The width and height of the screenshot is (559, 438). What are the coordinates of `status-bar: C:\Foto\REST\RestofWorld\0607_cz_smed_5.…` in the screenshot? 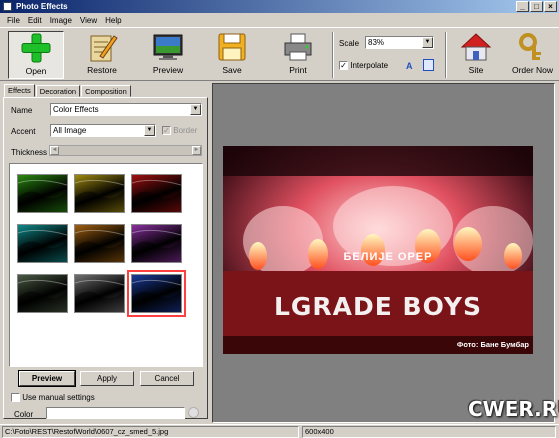 It's located at (279, 431).